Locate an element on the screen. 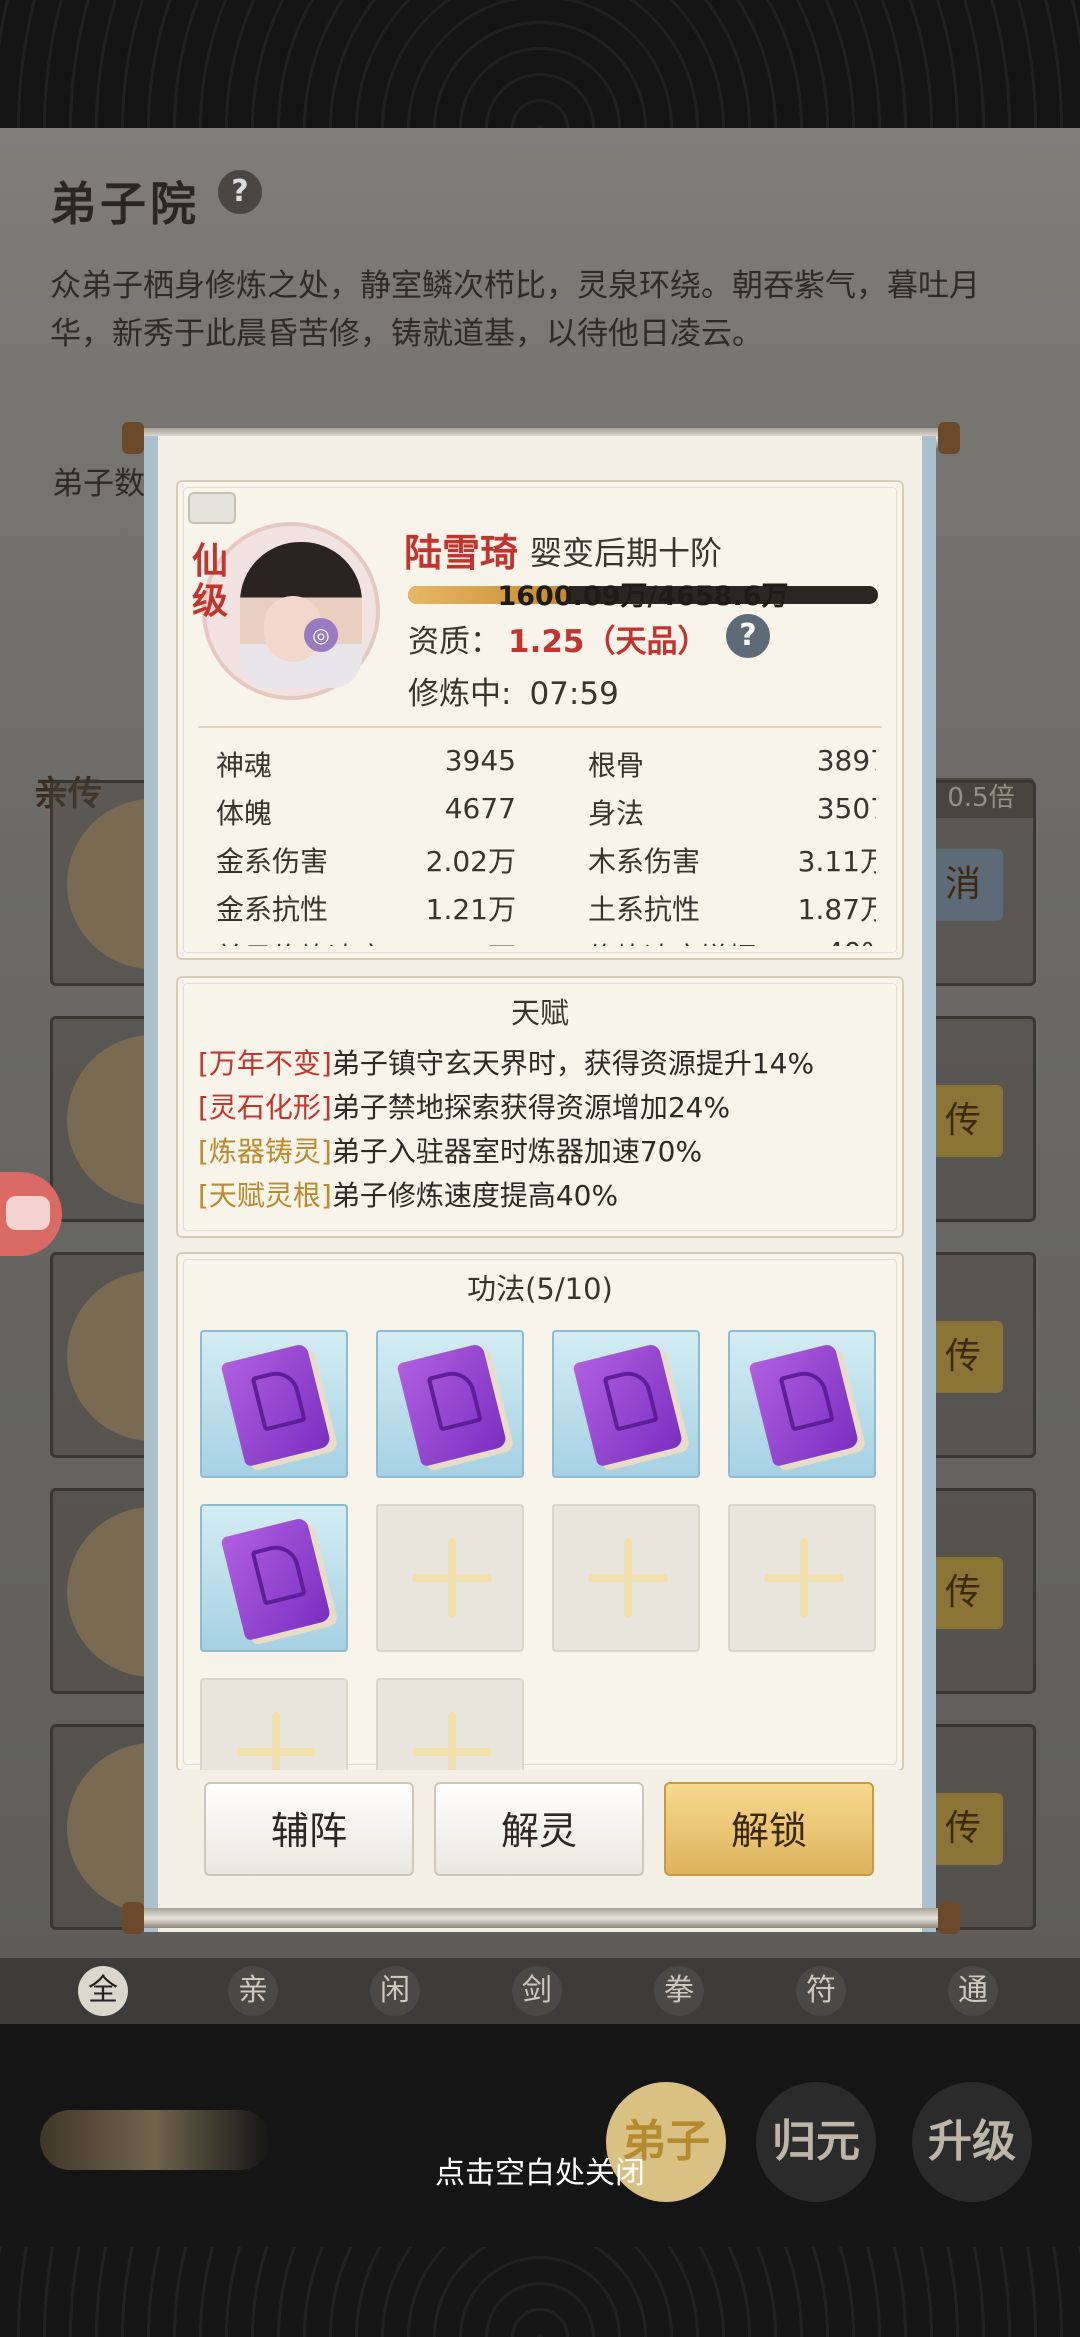  divider is located at coordinates (540, 727).